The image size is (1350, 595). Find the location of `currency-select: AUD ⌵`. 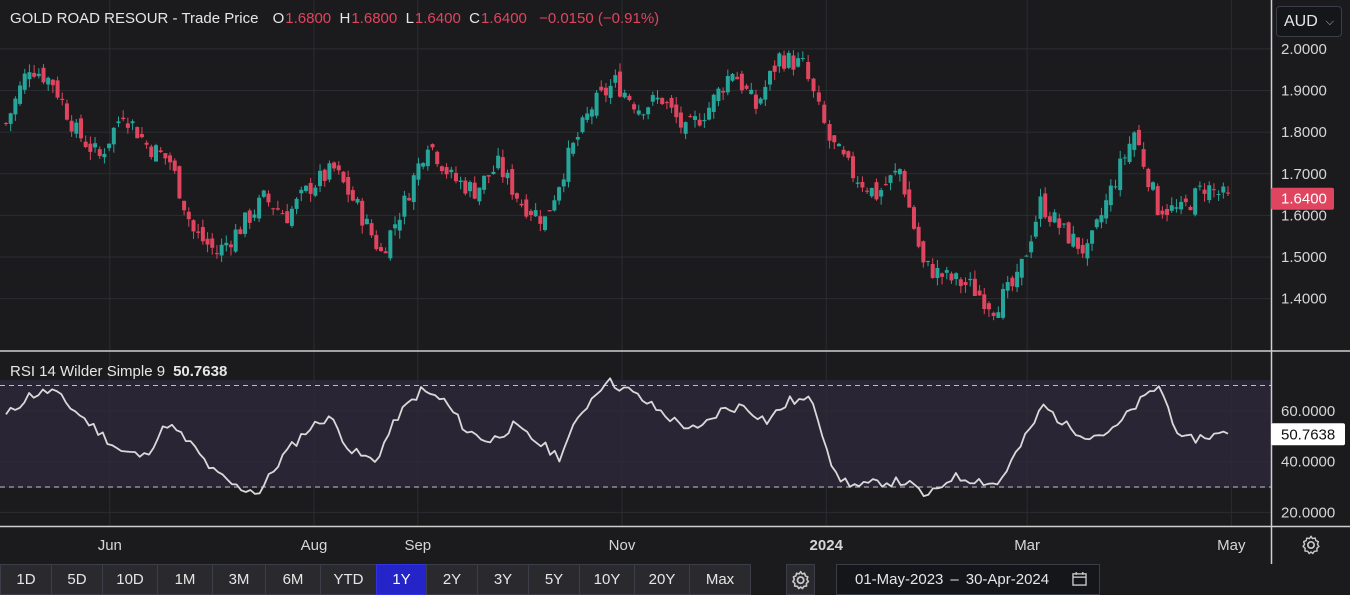

currency-select: AUD ⌵ is located at coordinates (1309, 21).